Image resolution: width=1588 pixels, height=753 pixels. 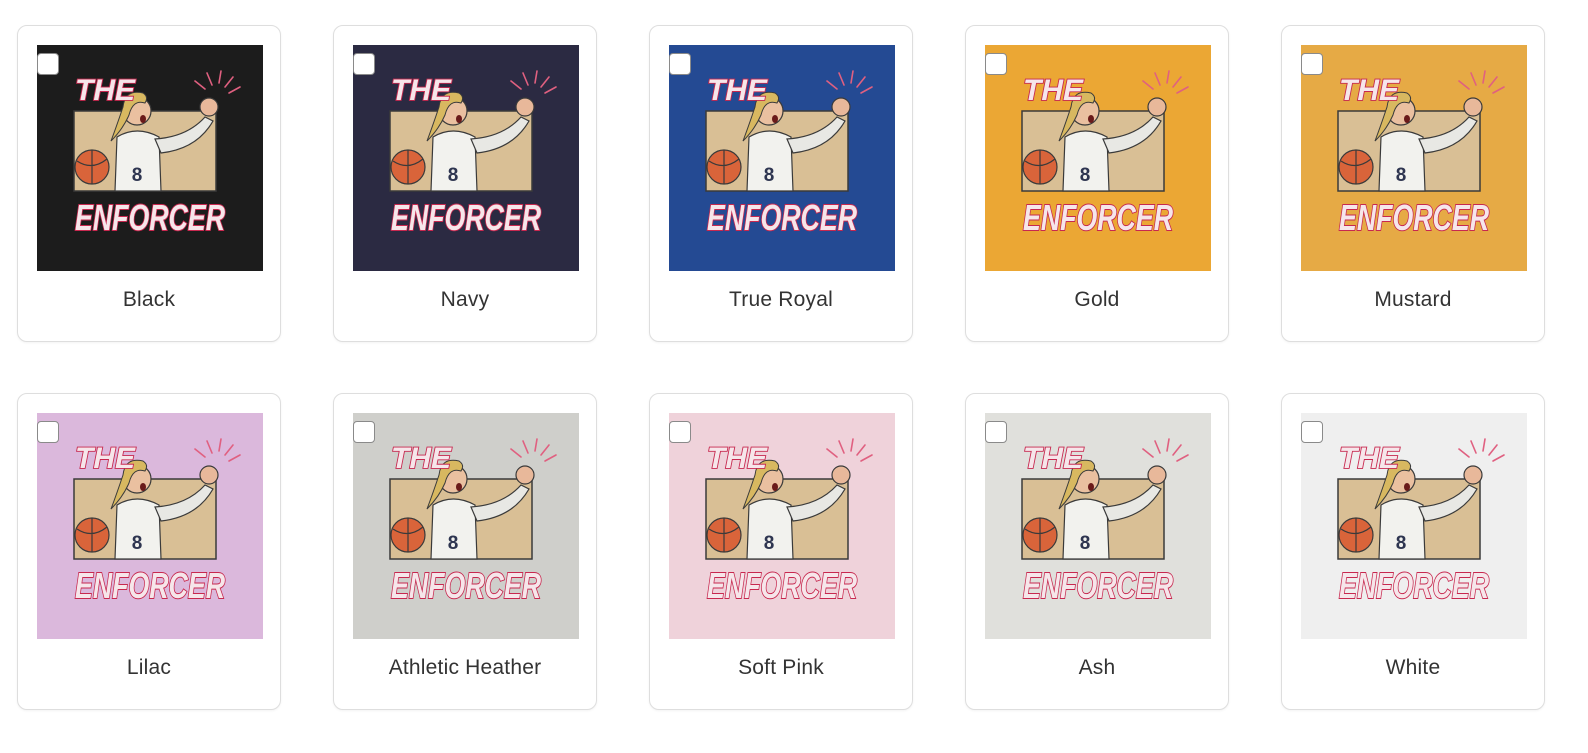 I want to click on color-option-athletic-heather: 8 THE ENFORCER Athletic Heather, so click(x=465, y=551).